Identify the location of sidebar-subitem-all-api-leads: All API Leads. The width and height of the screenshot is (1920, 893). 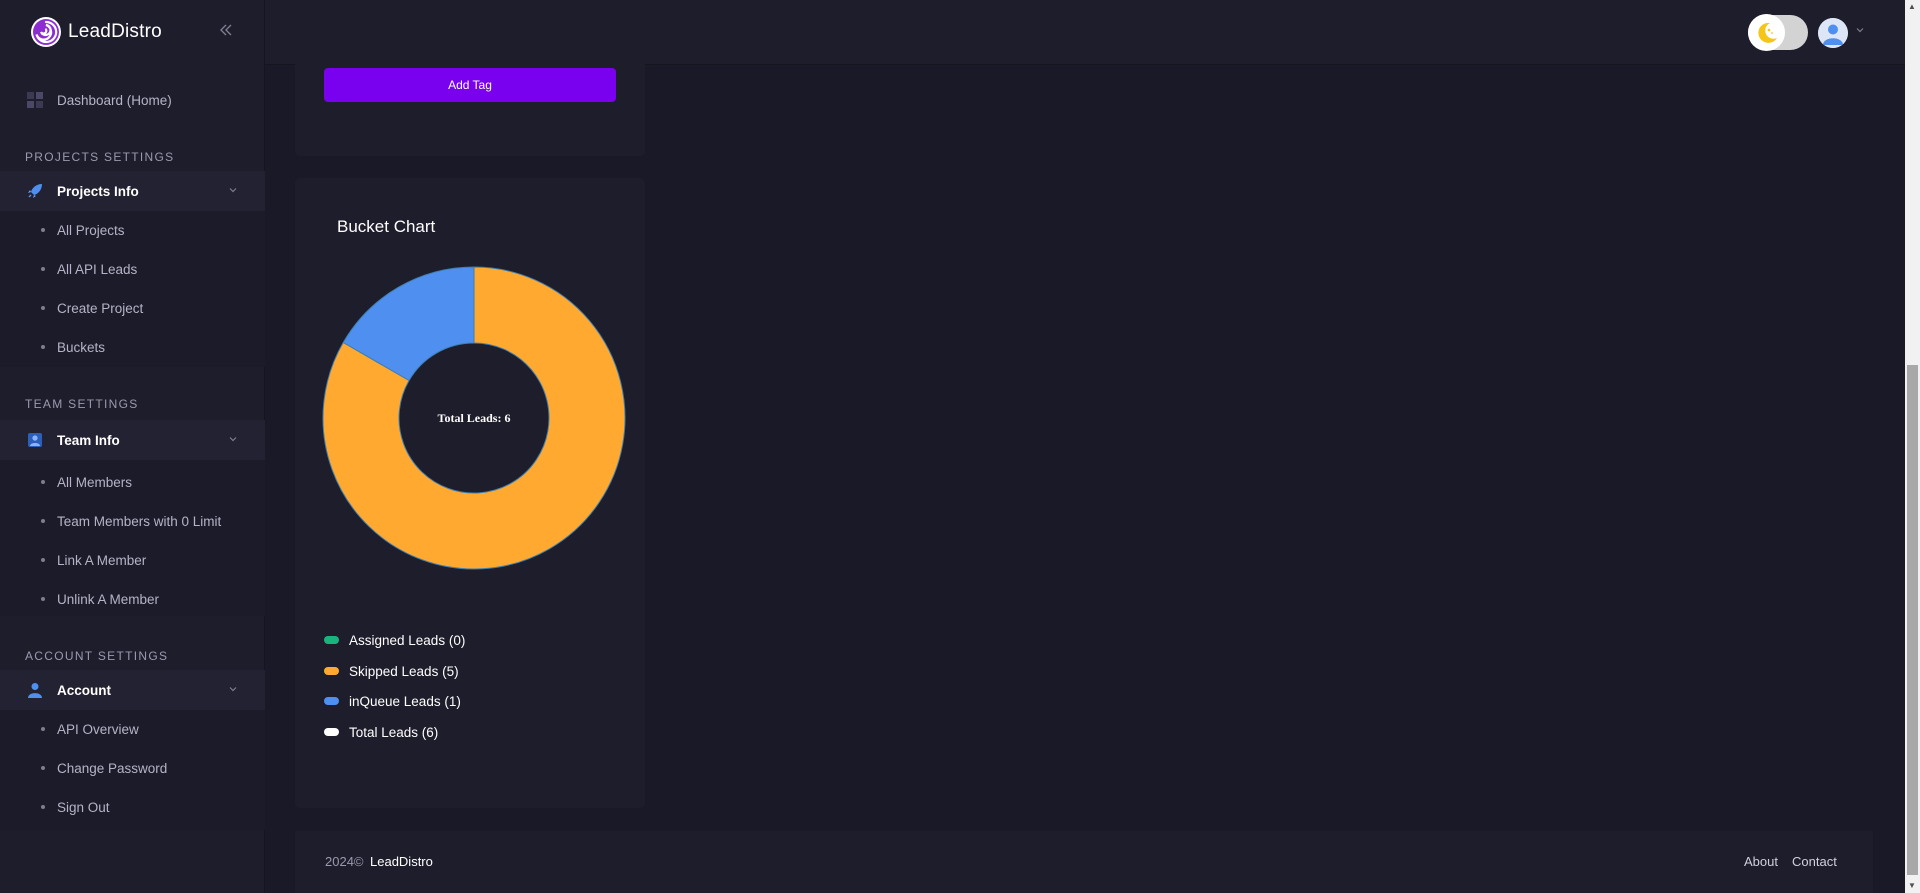
(132, 269).